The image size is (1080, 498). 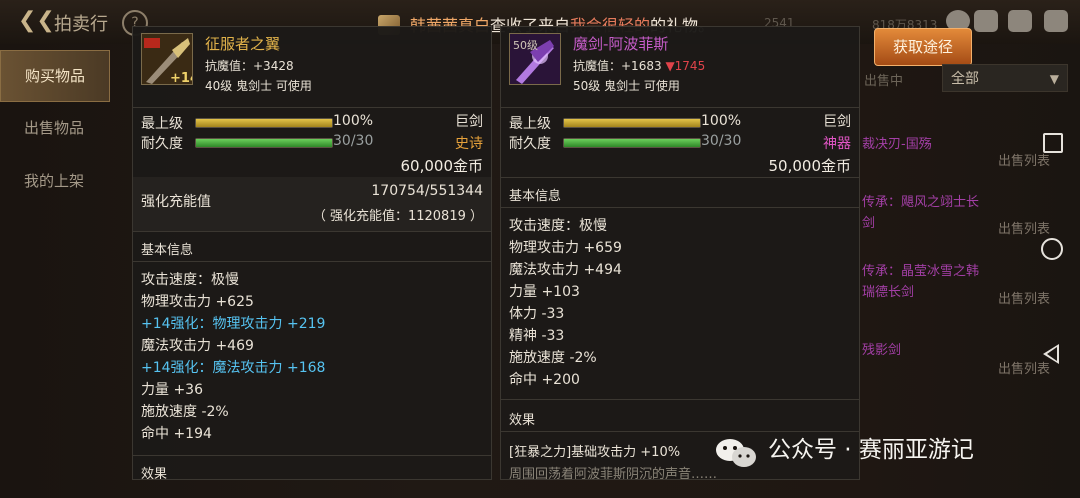 I want to click on recent-apps-icon, so click(x=1053, y=143).